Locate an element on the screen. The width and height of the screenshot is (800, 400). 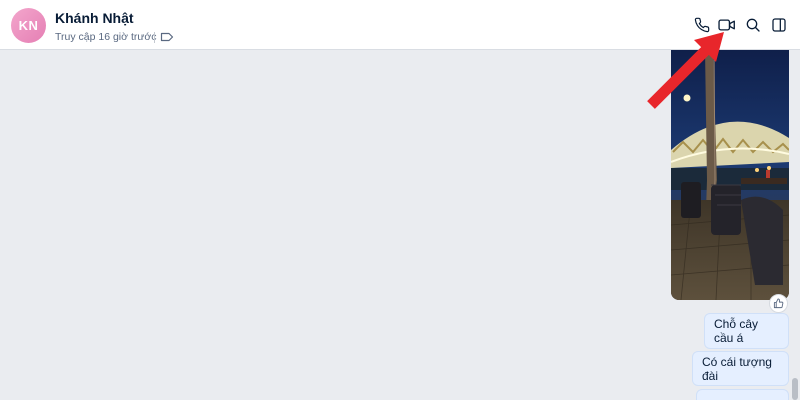
message-text: Có cái tượng đài is located at coordinates (737, 368).